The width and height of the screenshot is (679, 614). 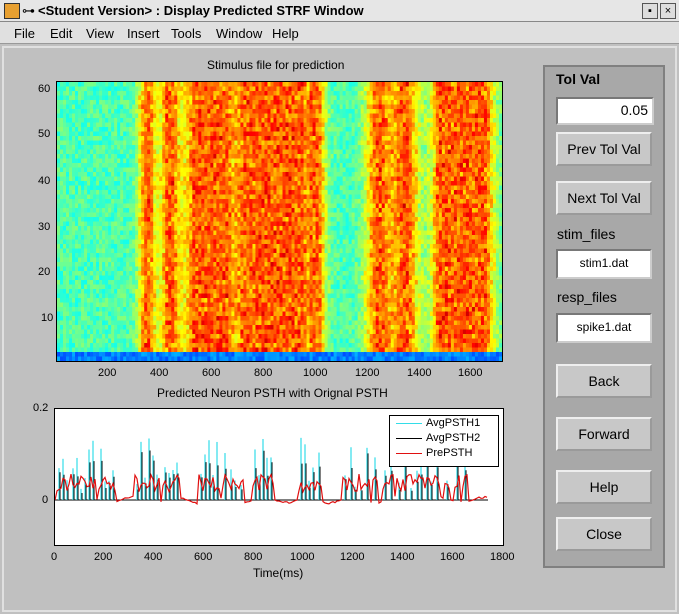 I want to click on menu-help: Help, so click(x=285, y=33).